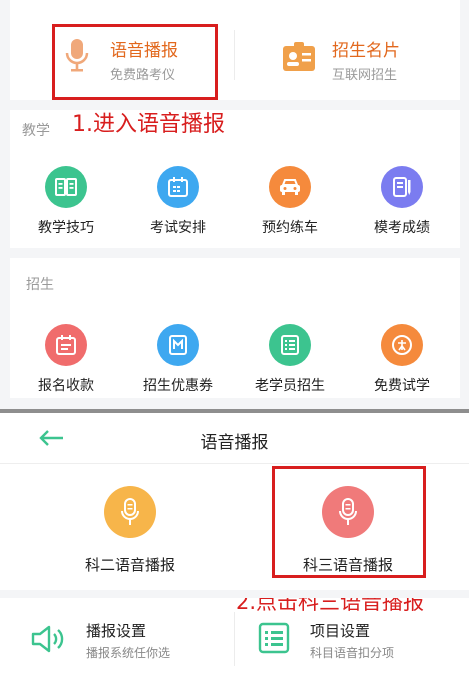  Describe the element at coordinates (66, 345) in the screenshot. I see `form-icon` at that location.